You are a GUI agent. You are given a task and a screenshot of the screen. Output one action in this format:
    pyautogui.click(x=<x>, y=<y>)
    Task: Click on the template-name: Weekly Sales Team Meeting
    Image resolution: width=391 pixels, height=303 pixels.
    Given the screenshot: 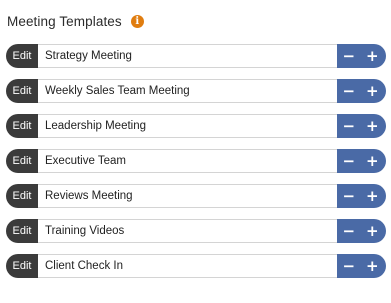 What is the action you would take?
    pyautogui.click(x=187, y=91)
    